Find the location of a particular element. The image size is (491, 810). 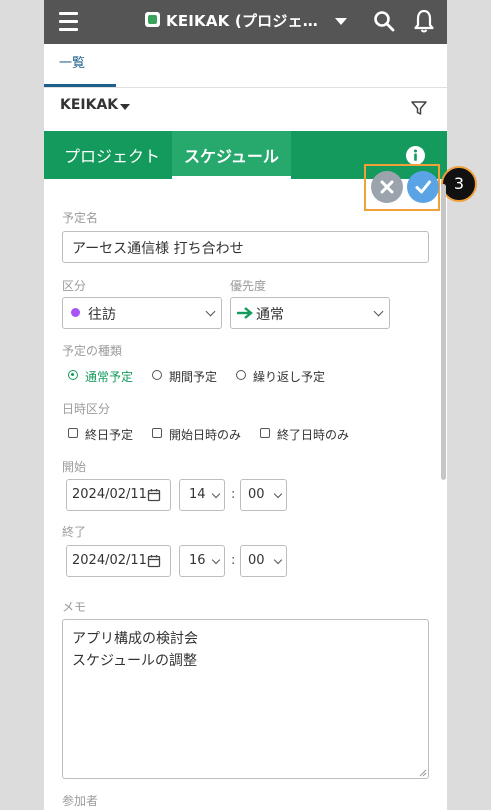

end-date-input: 2024/02/11 is located at coordinates (118, 561).